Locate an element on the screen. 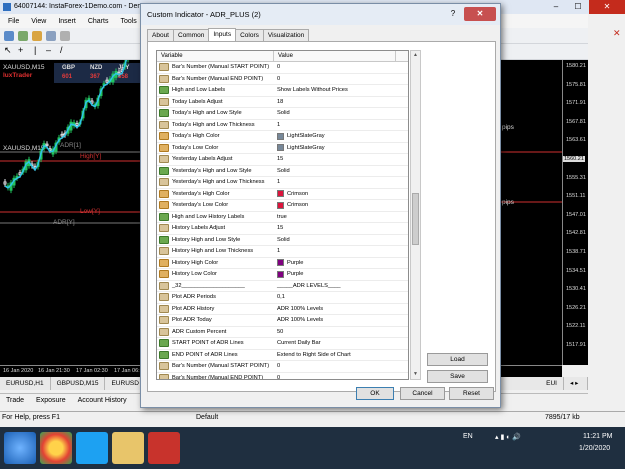  input-row: Today's High Color LightSlateGray is located at coordinates (282, 137).